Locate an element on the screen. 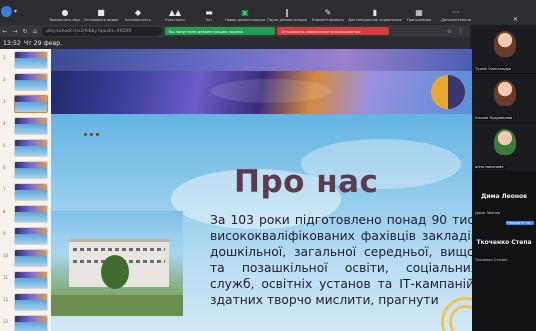 This screenshot has width=536, height=331. menu-icon: ⋮ is located at coordinates (461, 31).